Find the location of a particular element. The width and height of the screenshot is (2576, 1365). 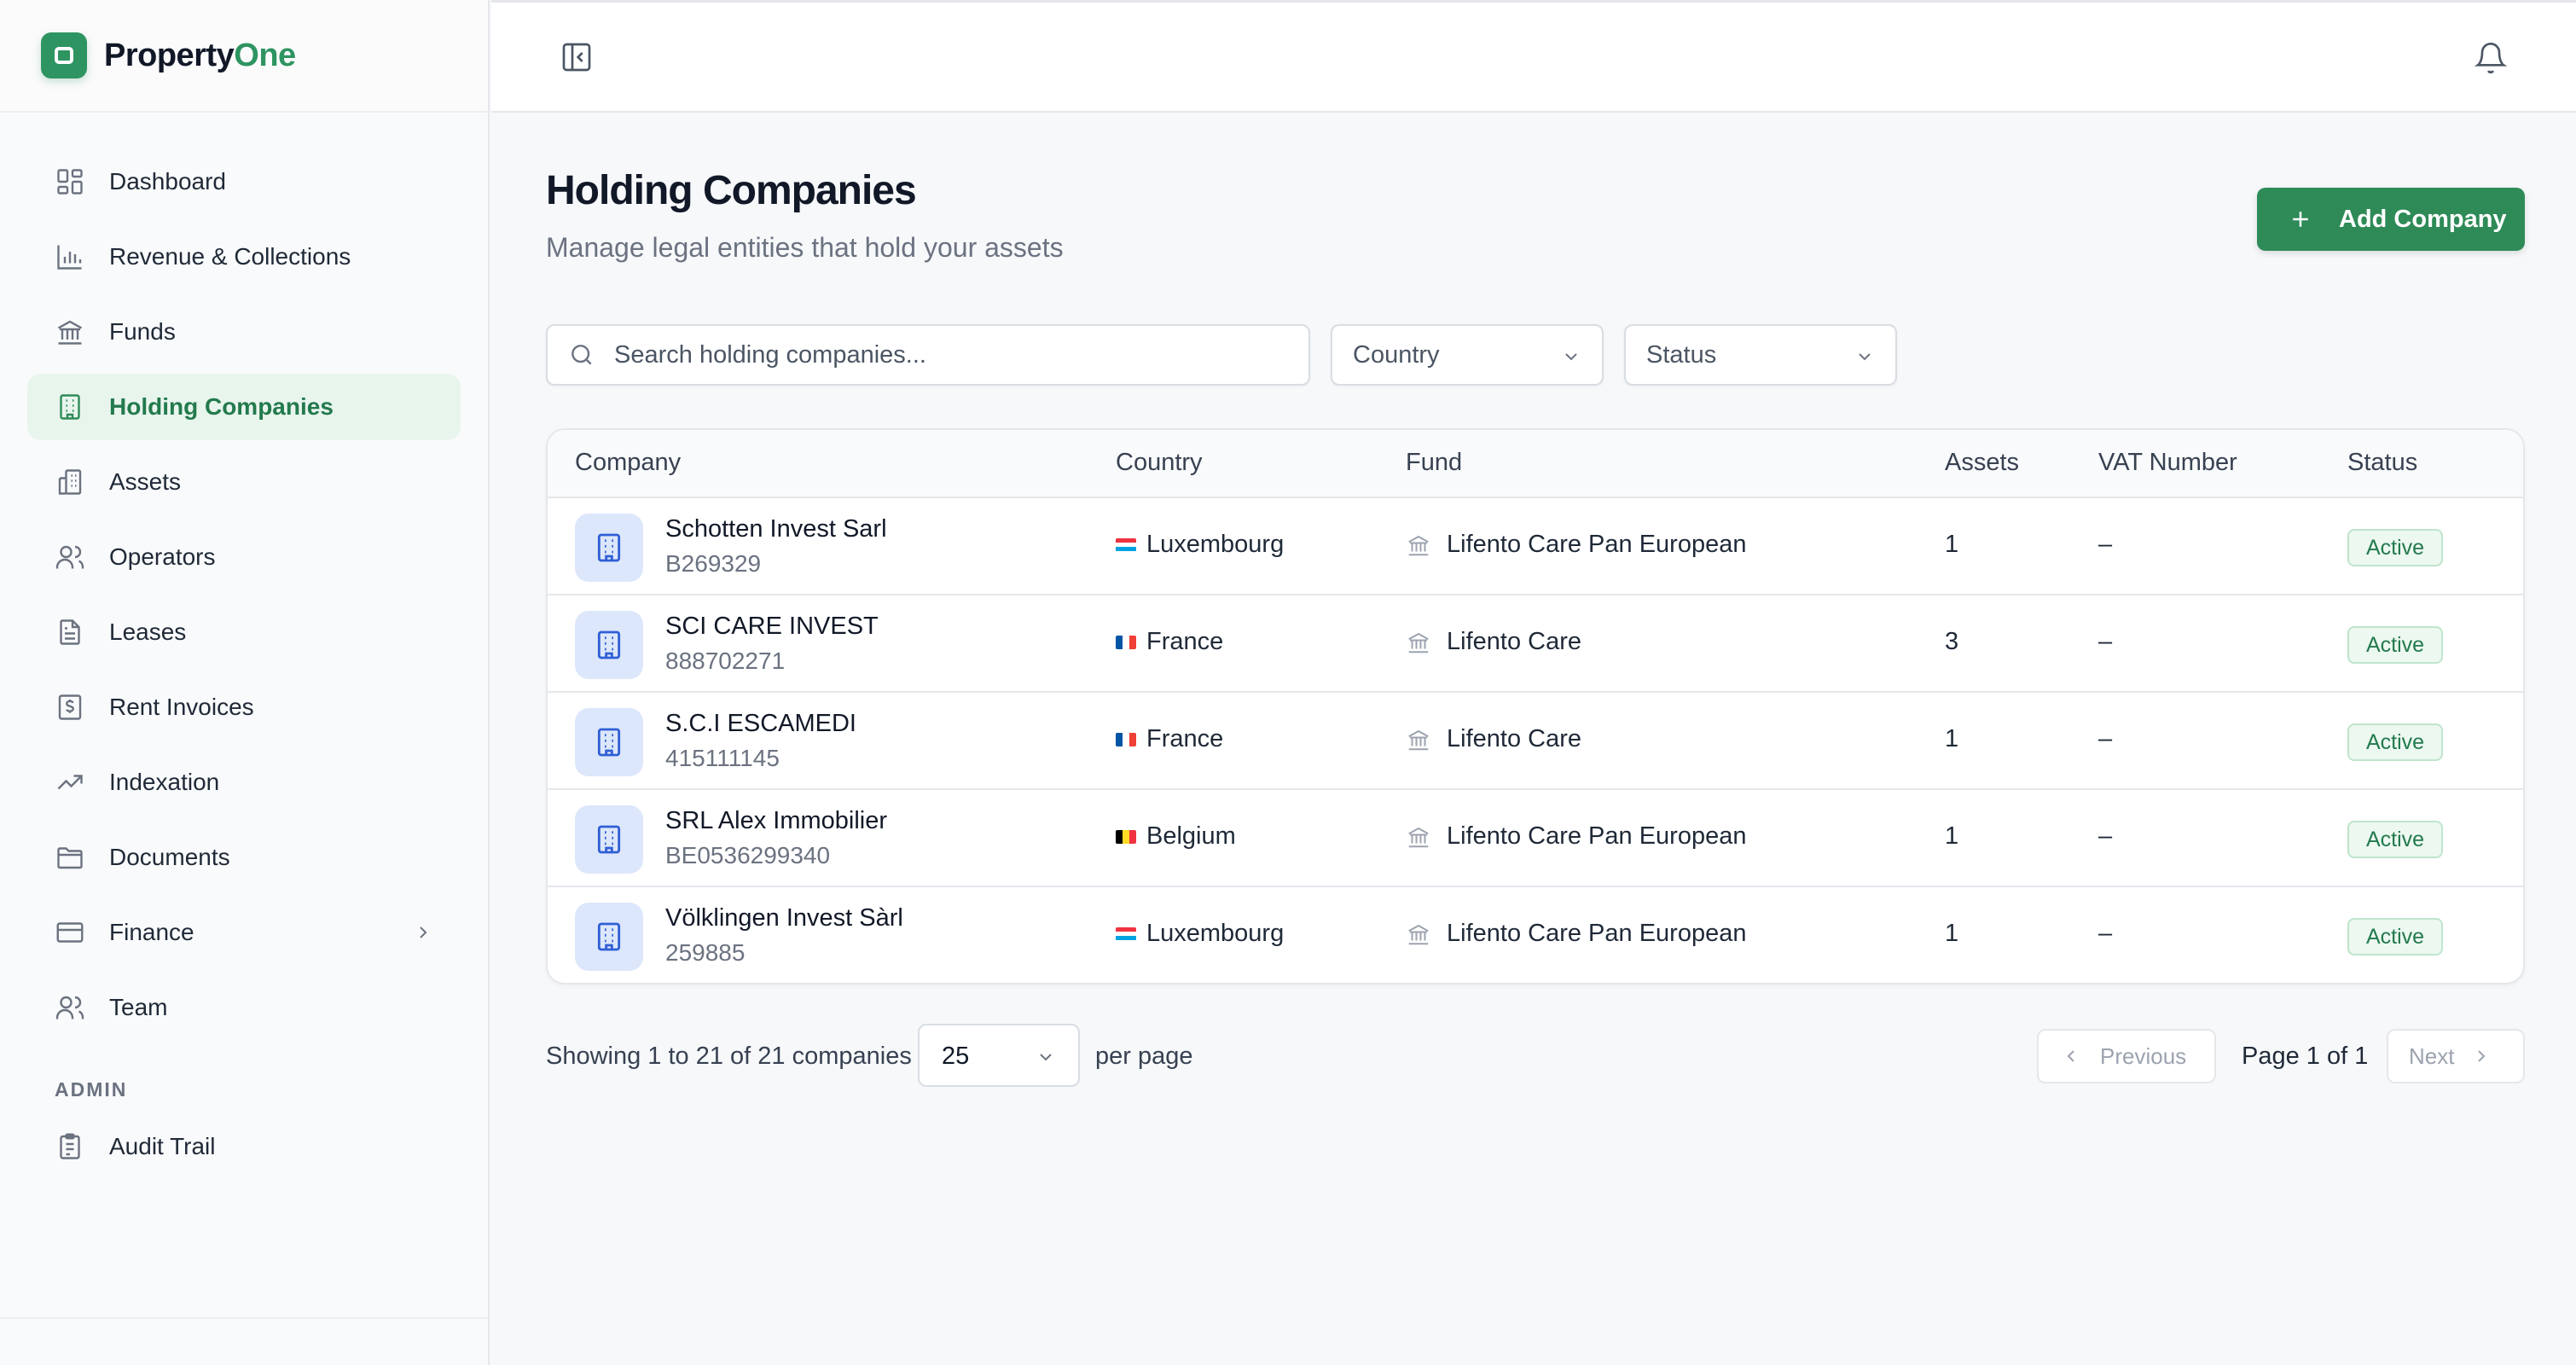

users-icon is located at coordinates (69, 557).